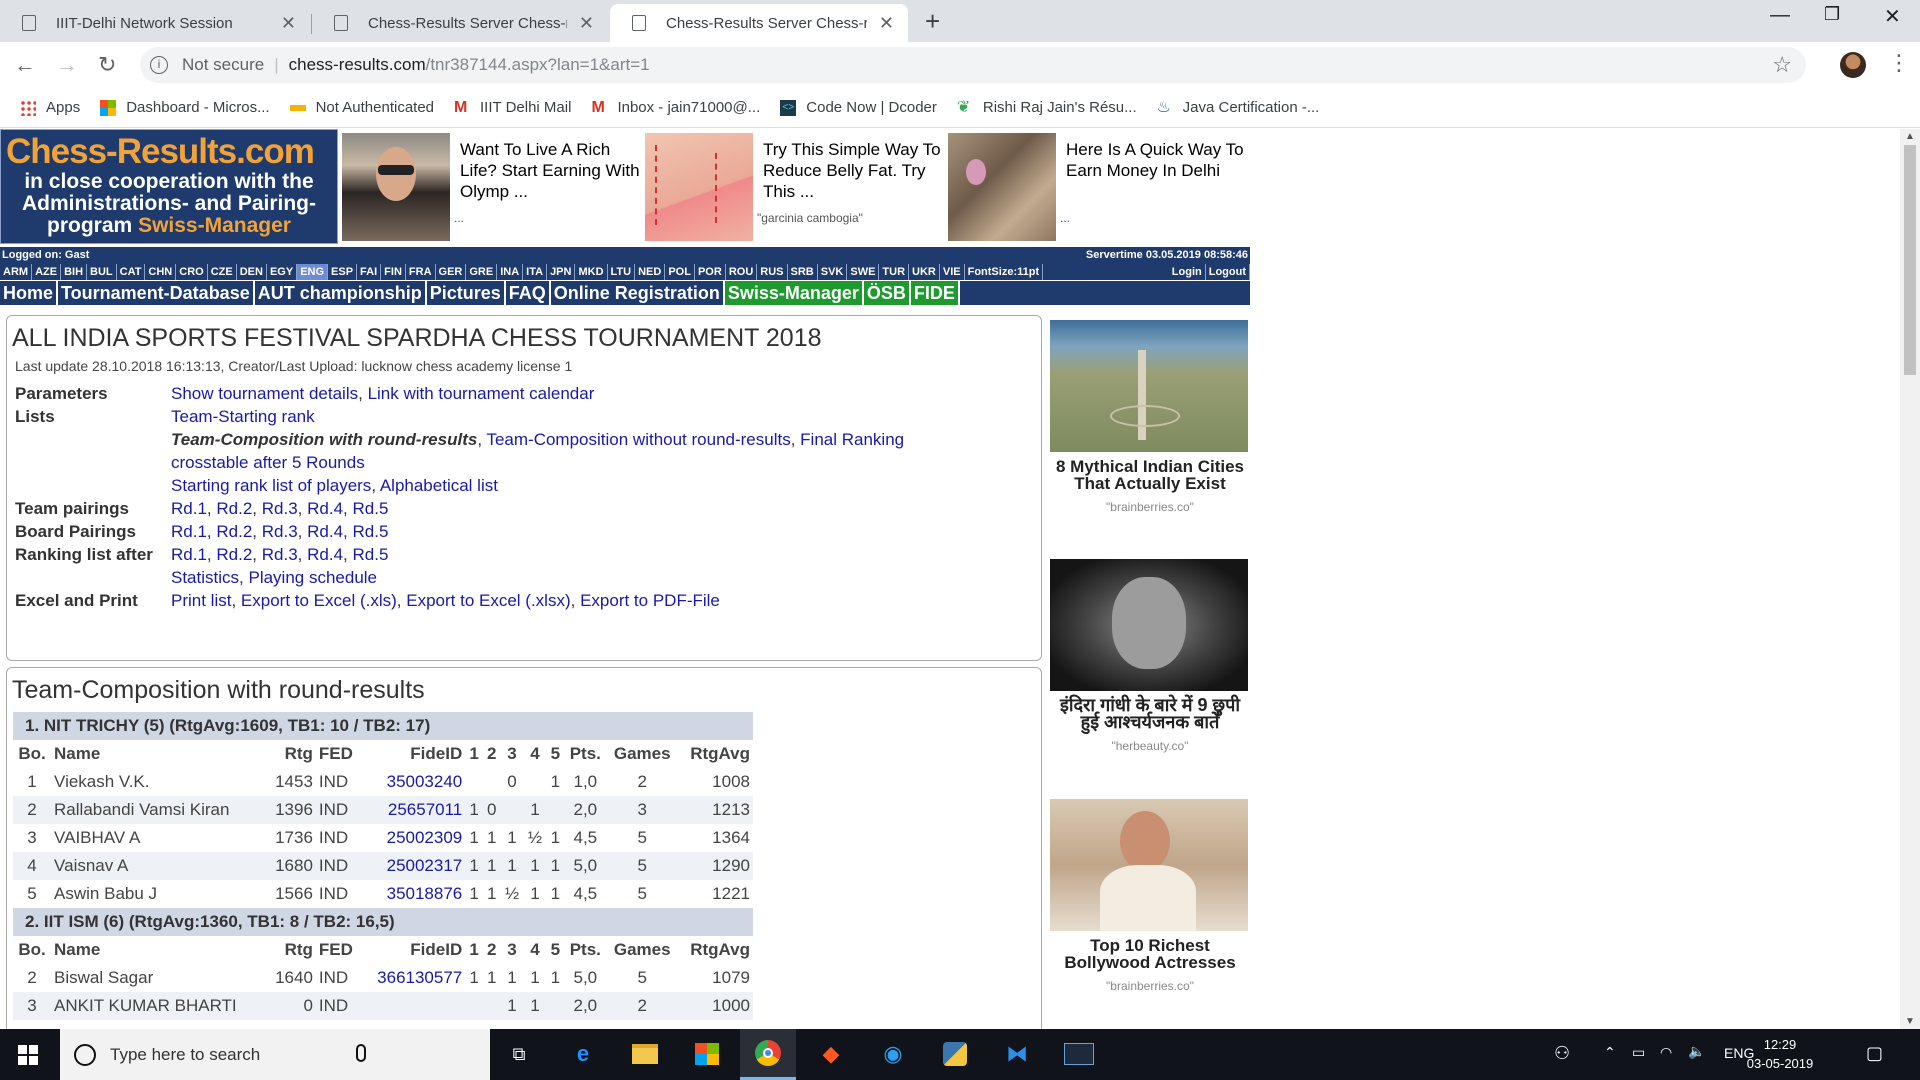 The width and height of the screenshot is (1920, 1080). What do you see at coordinates (1017, 1054) in the screenshot?
I see `vscode-icon: ⧓` at bounding box center [1017, 1054].